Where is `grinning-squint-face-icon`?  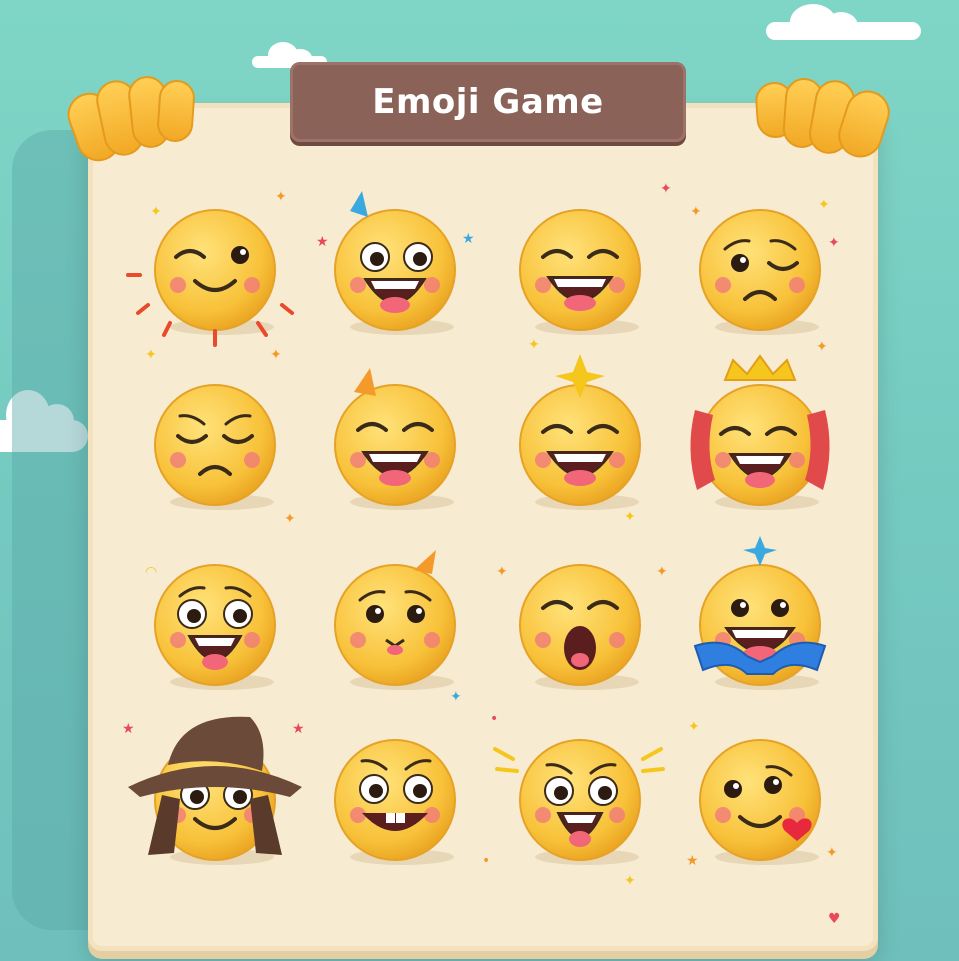 grinning-squint-face-icon is located at coordinates (580, 272).